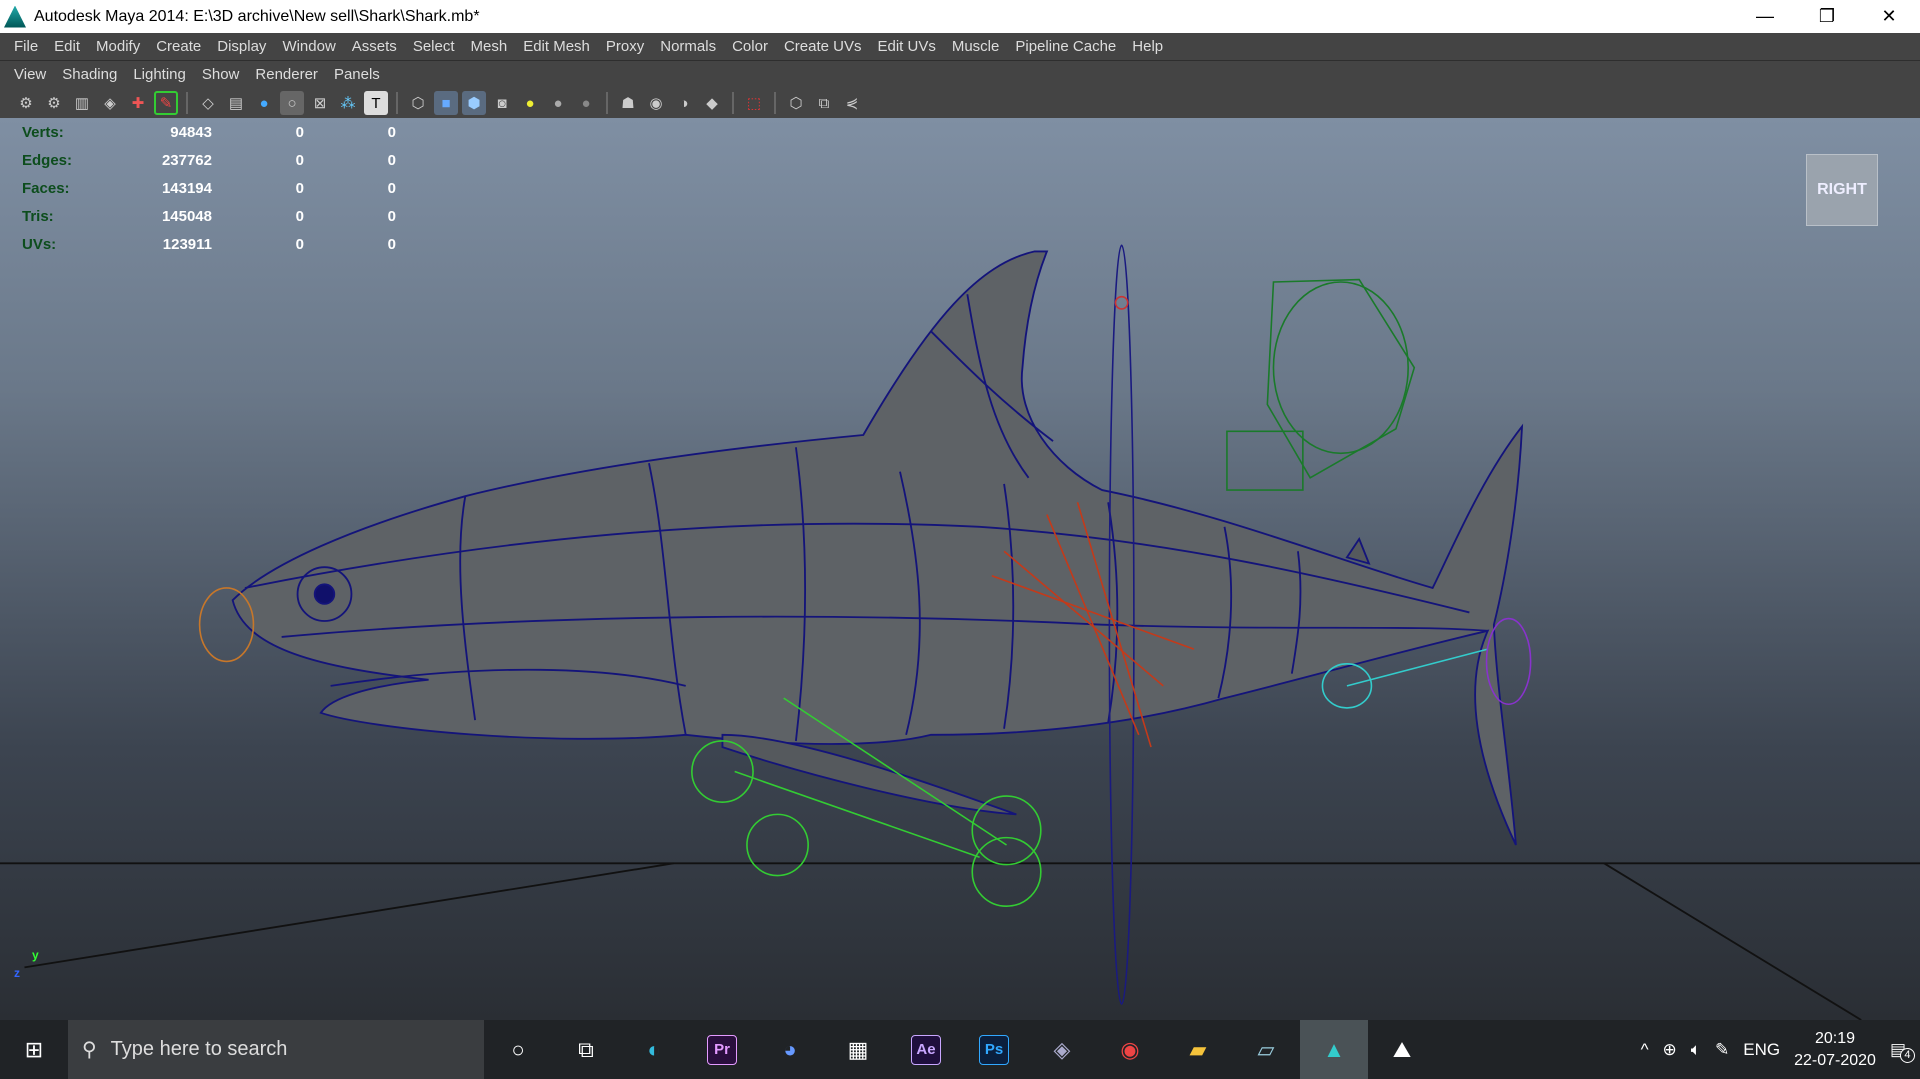 The width and height of the screenshot is (1920, 1079). Describe the element at coordinates (418, 103) in the screenshot. I see `wireframe-icon: ⬡` at that location.